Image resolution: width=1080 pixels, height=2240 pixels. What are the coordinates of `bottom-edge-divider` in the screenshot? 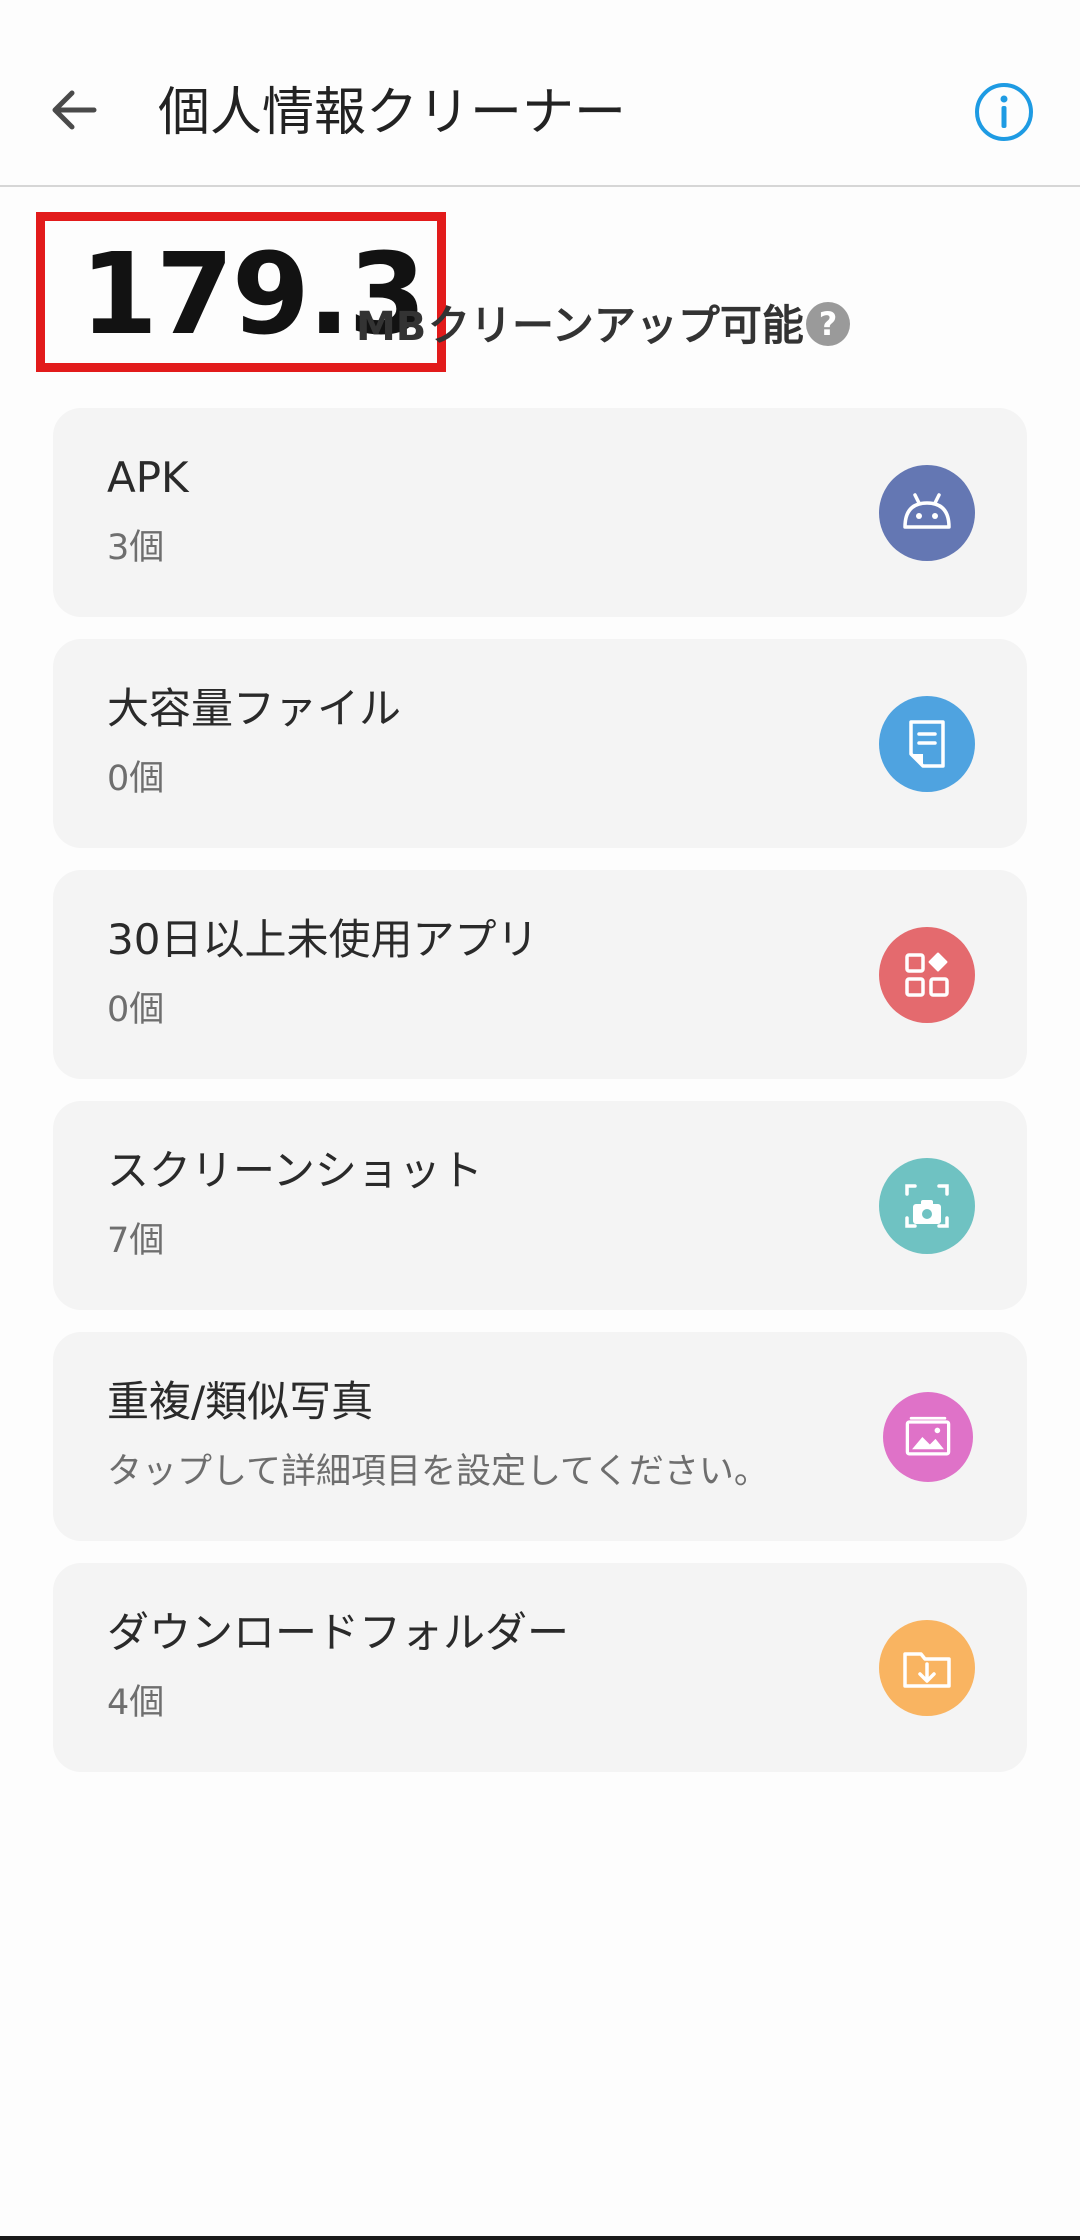 It's located at (540, 2238).